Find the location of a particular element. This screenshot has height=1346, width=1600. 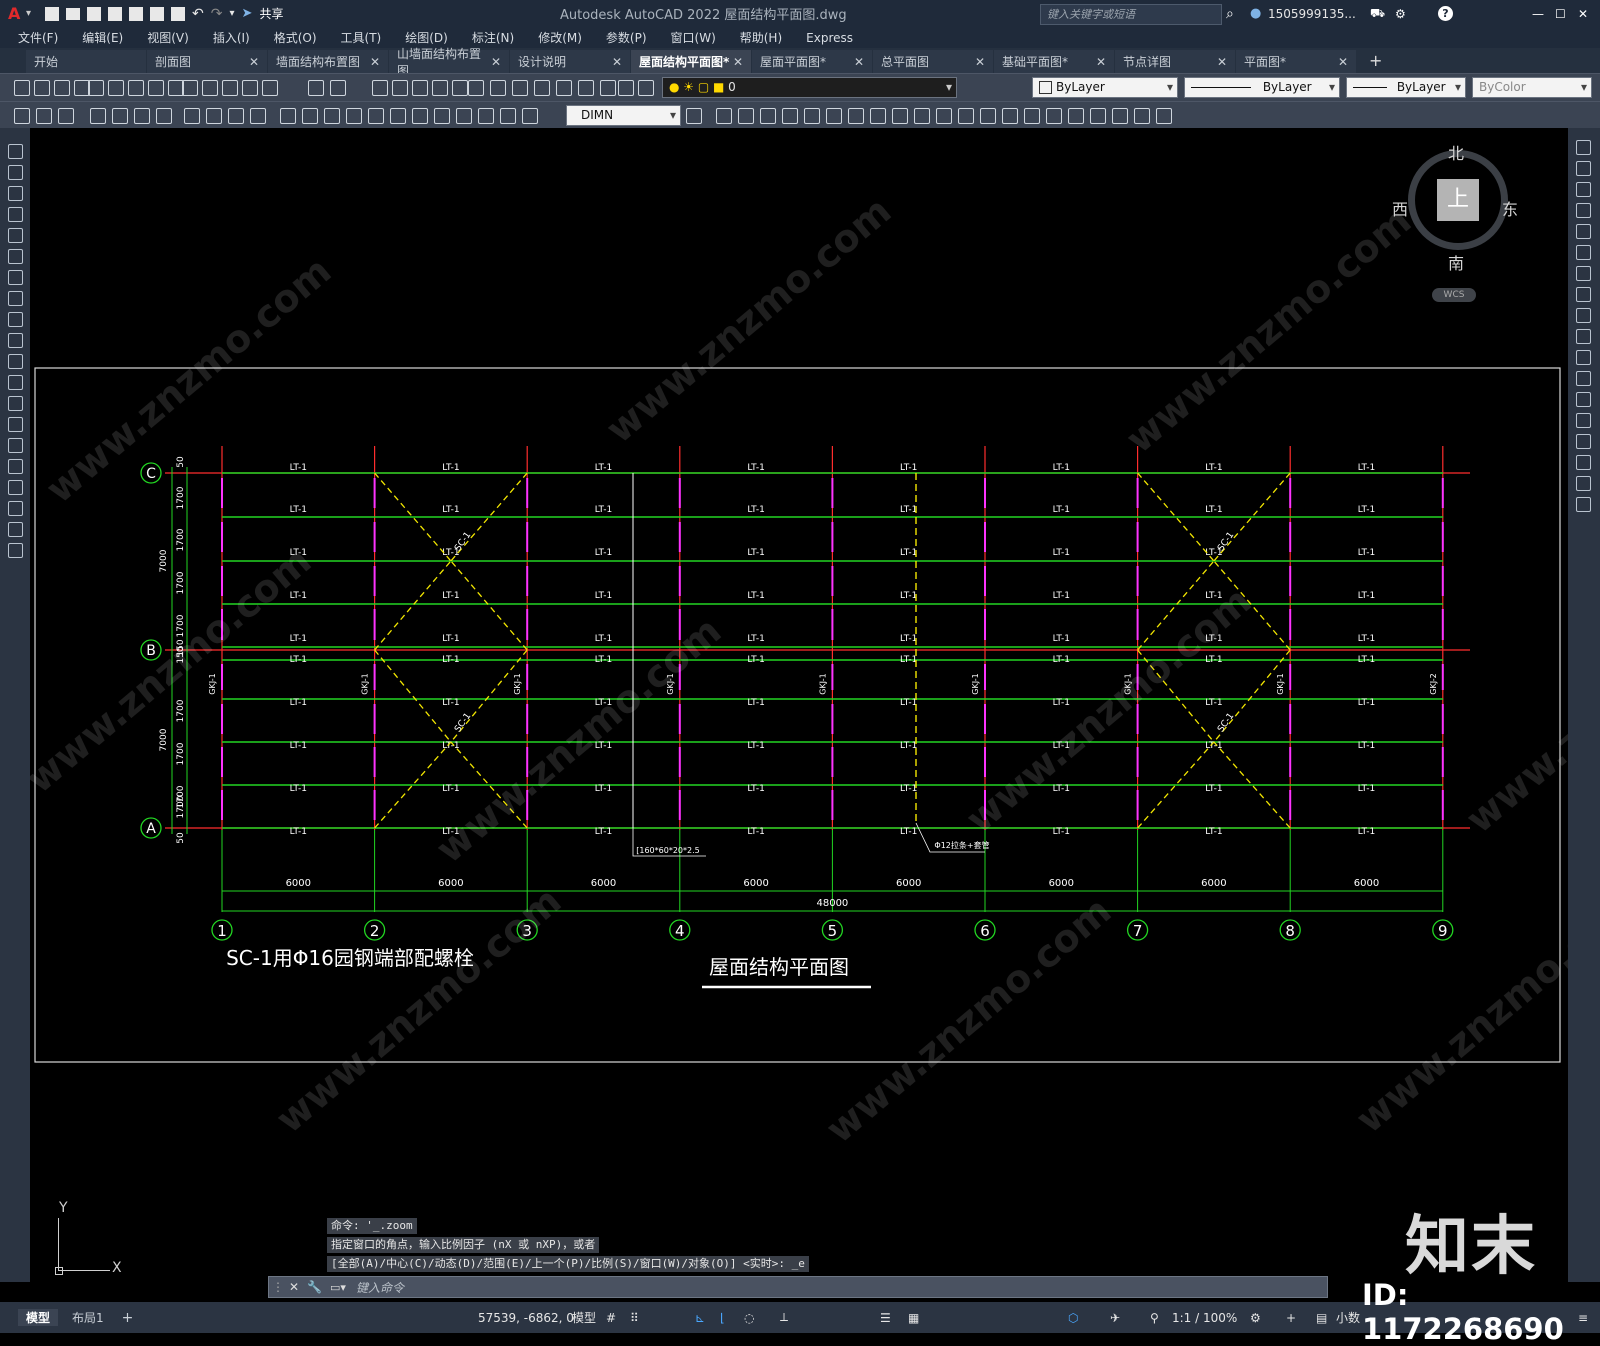

document-tab: 节点详图 ✕ is located at coordinates (1175, 61).